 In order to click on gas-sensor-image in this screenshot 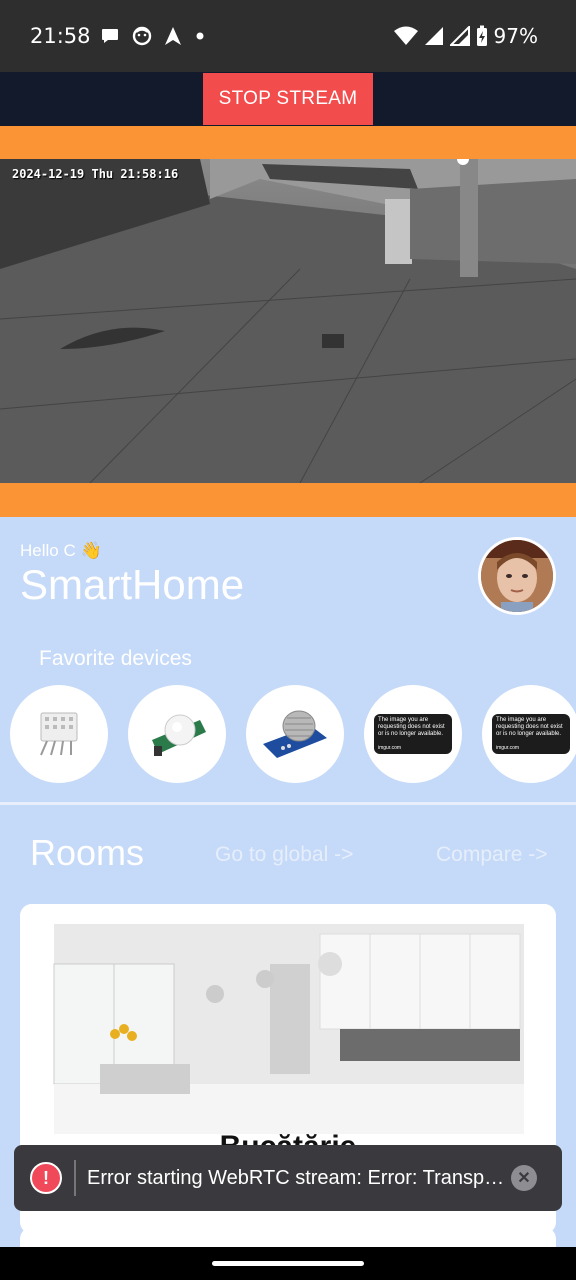, I will do `click(295, 734)`.